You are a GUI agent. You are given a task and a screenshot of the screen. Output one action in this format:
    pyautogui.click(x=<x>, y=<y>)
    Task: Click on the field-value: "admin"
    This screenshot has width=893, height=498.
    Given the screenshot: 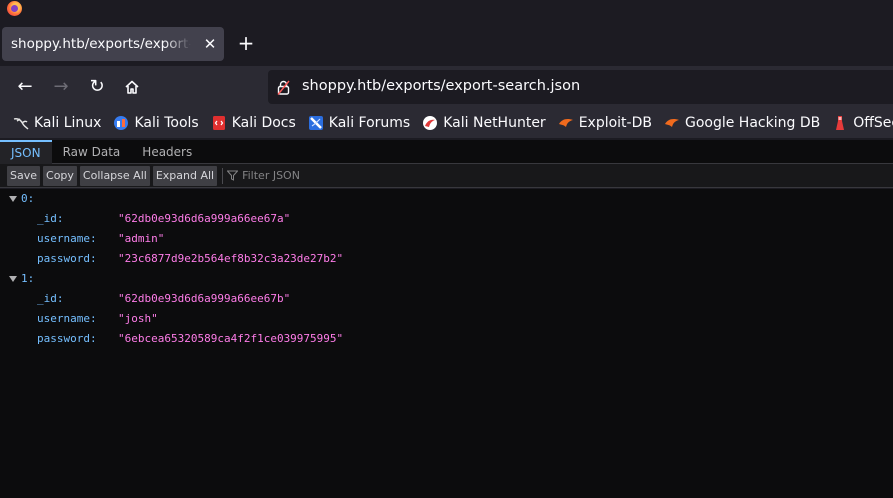 What is the action you would take?
    pyautogui.click(x=141, y=238)
    